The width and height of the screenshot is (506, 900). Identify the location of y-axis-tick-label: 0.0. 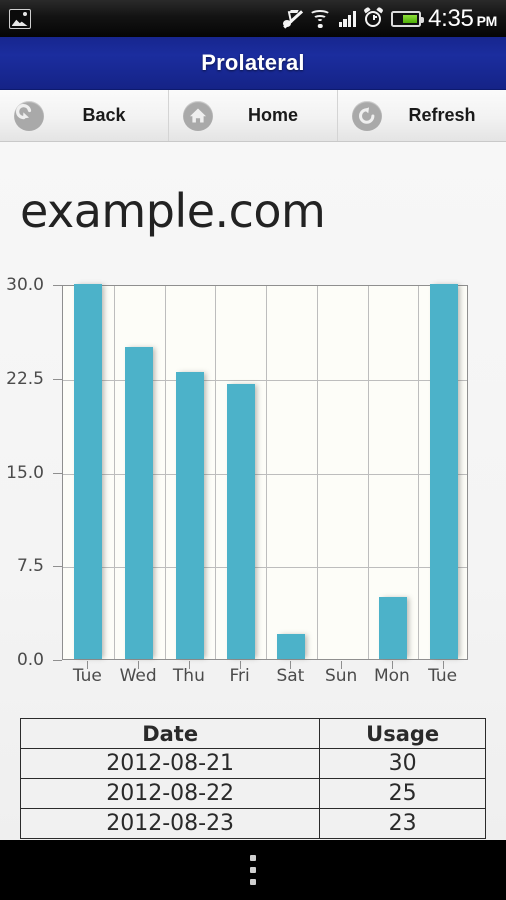
(30, 660).